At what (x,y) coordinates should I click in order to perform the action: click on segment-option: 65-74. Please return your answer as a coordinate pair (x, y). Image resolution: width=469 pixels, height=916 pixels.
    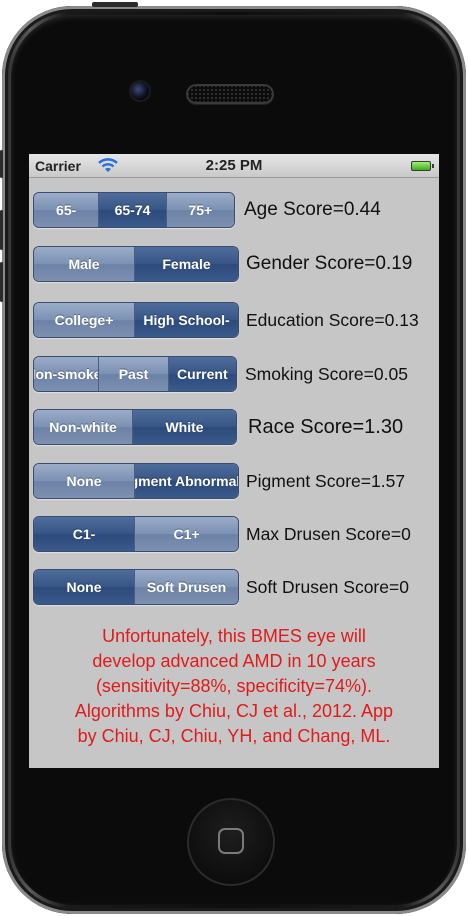
    Looking at the image, I should click on (133, 210).